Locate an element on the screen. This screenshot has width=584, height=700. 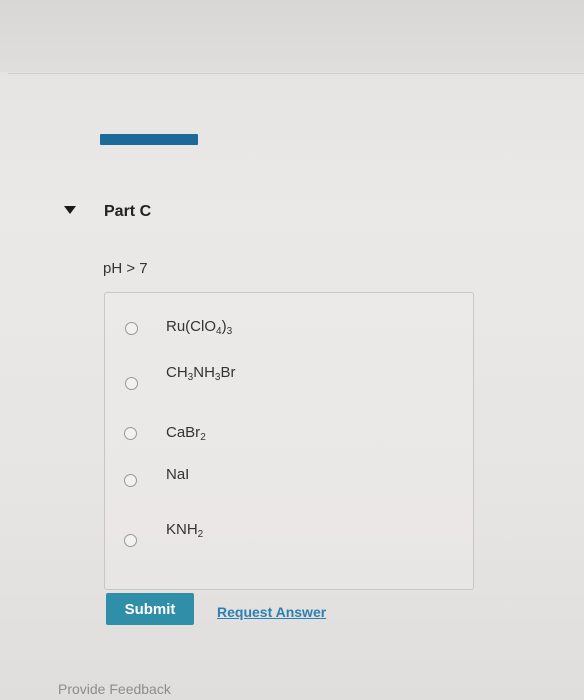
collapse-caret-icon is located at coordinates (70, 210).